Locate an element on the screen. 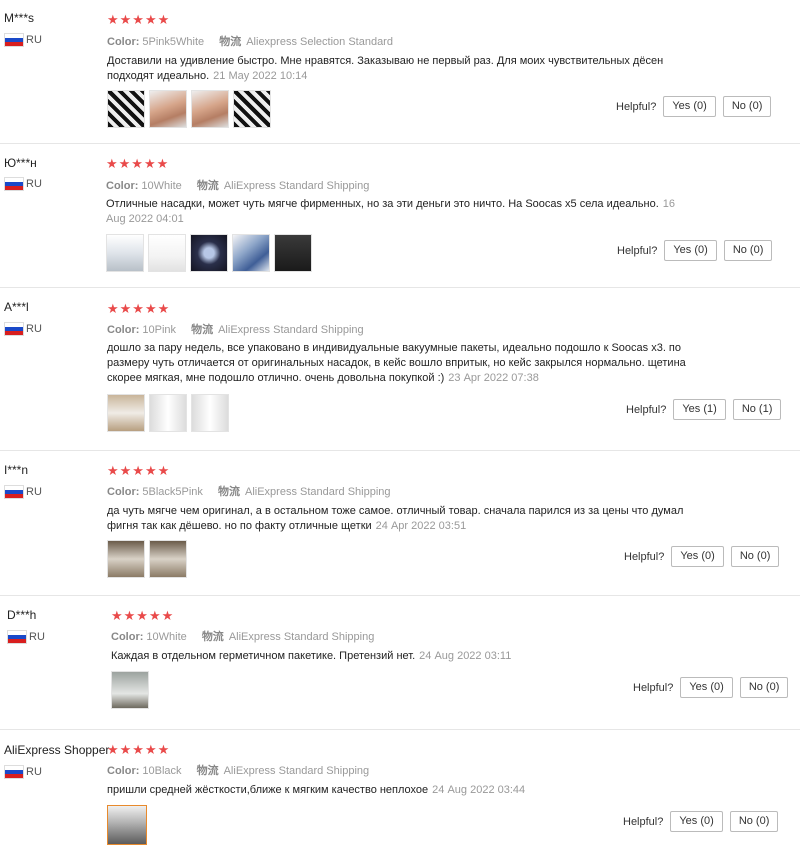 The image size is (800, 864). review-date: 21 May 2022 10:14 is located at coordinates (260, 76).